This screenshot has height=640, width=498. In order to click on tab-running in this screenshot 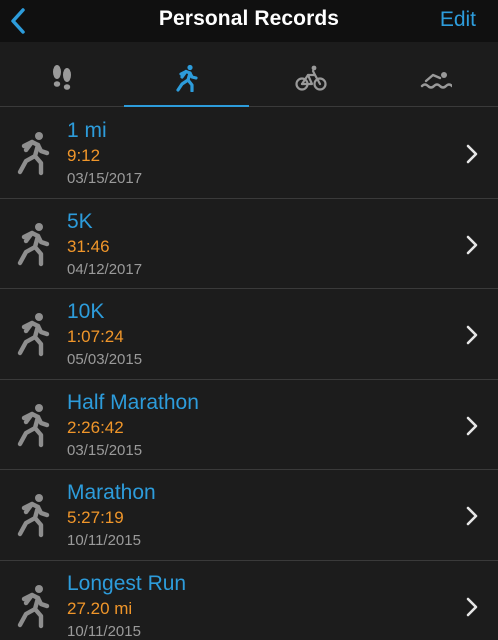, I will do `click(186, 77)`.